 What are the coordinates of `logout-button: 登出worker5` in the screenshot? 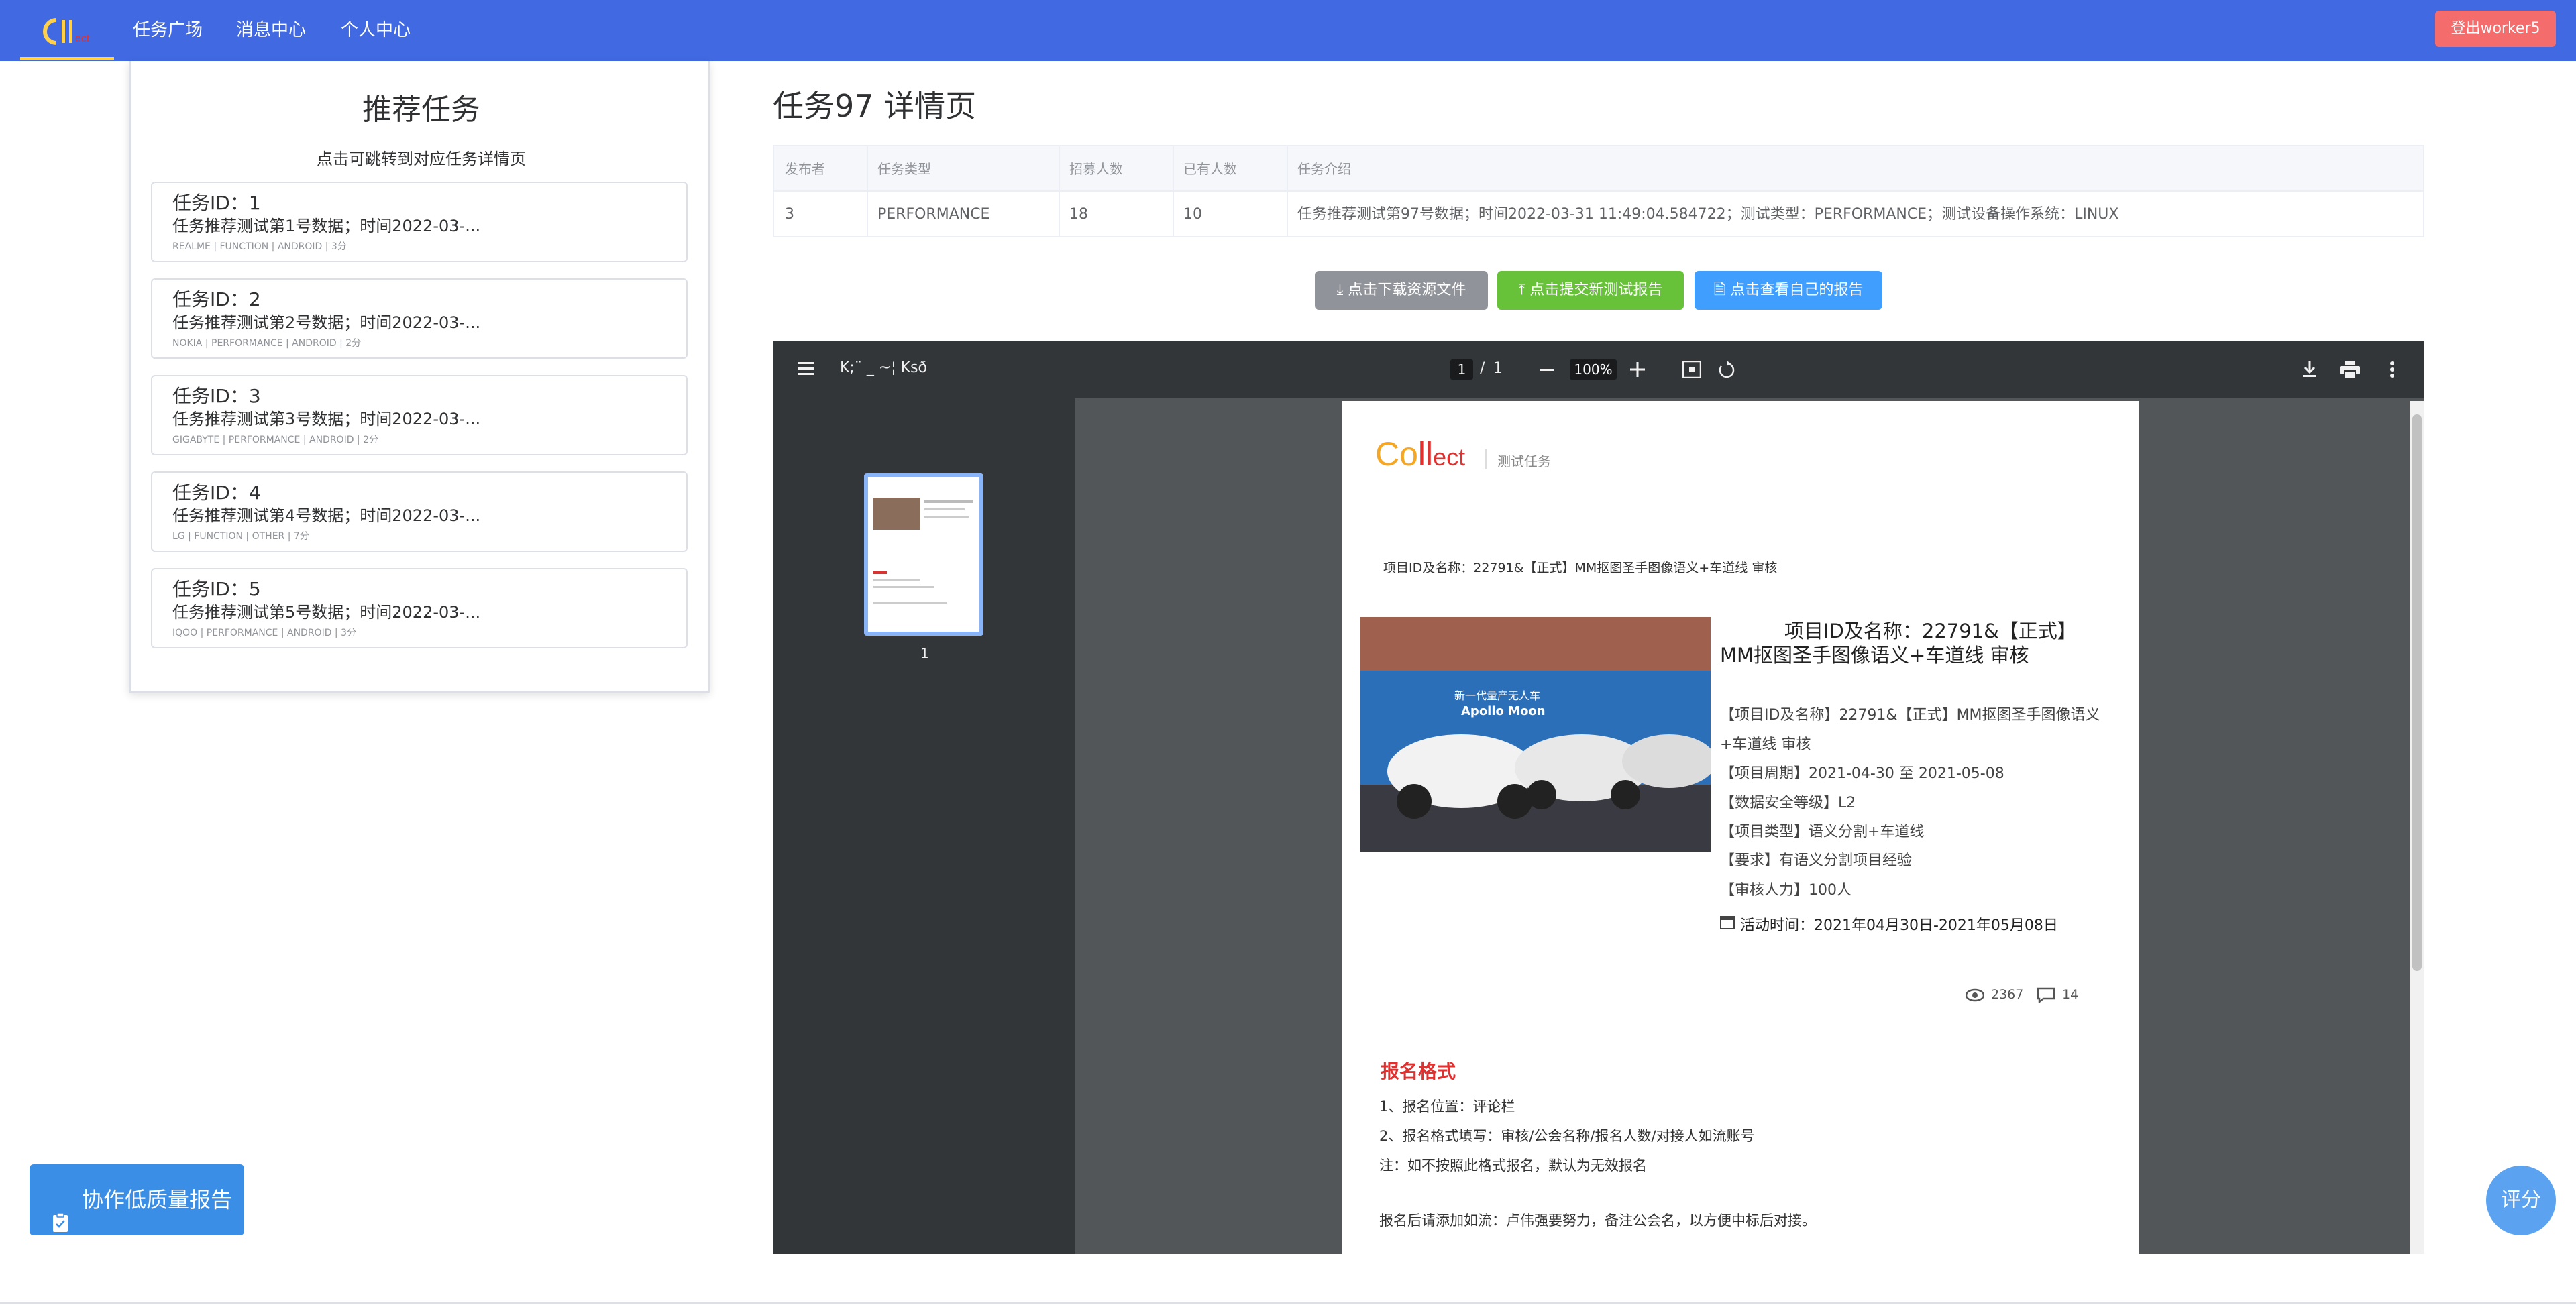 It's located at (2495, 29).